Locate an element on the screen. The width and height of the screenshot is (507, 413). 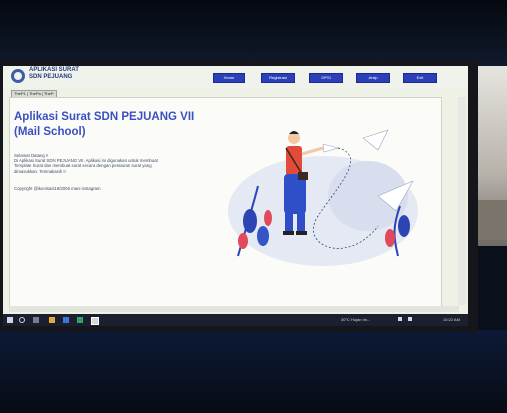
school-logo-icon is located at coordinates (18, 76).